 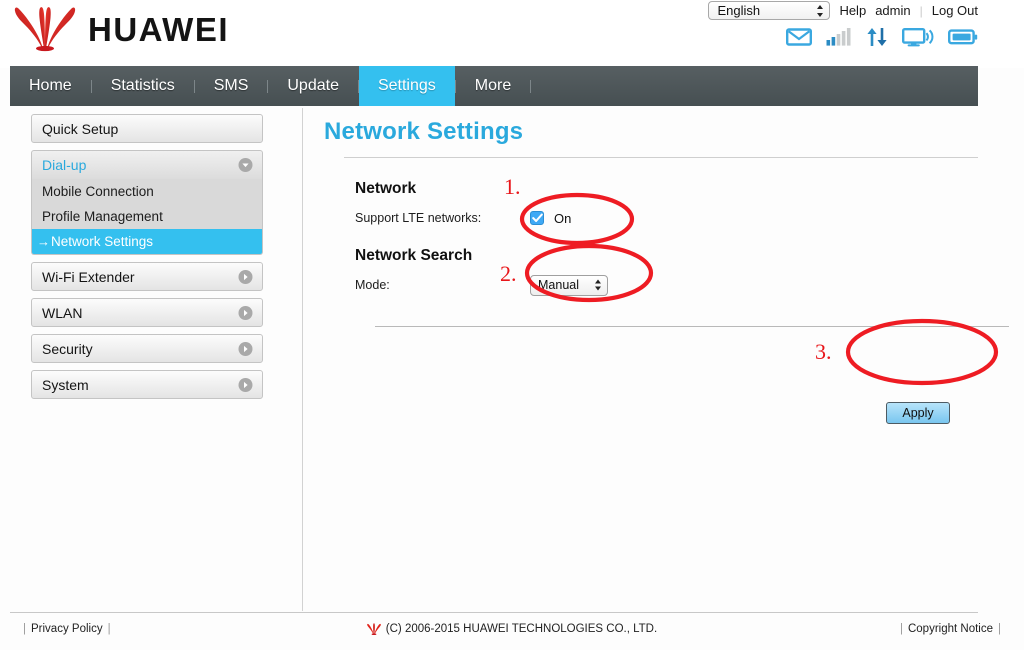 I want to click on nav-divider, so click(x=531, y=86).